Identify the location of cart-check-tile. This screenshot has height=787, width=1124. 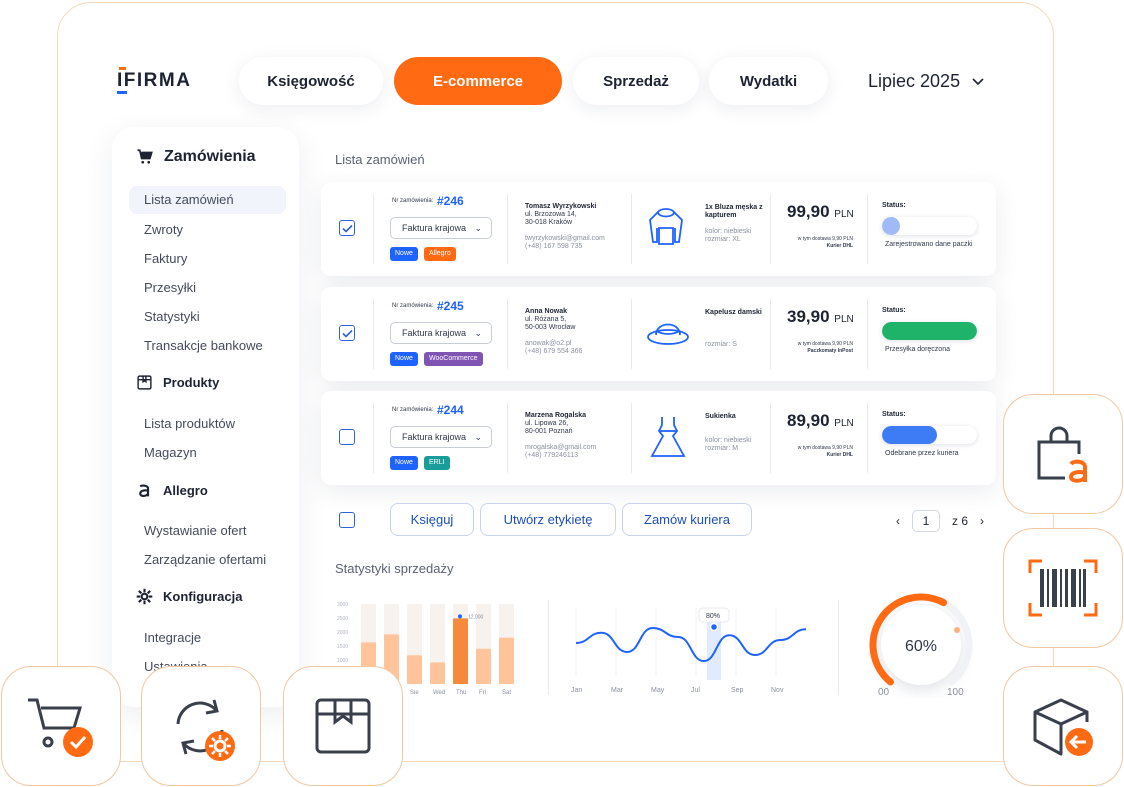
(61, 726).